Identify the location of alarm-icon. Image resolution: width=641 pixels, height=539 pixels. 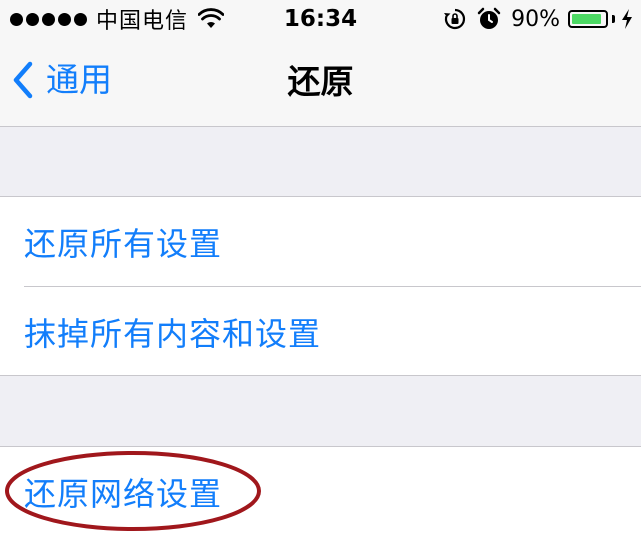
(489, 18).